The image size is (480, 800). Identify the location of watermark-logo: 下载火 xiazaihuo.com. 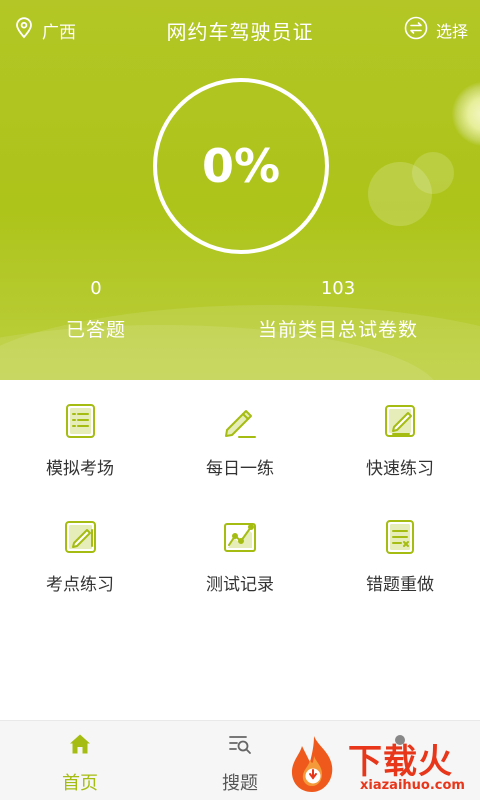
(378, 761).